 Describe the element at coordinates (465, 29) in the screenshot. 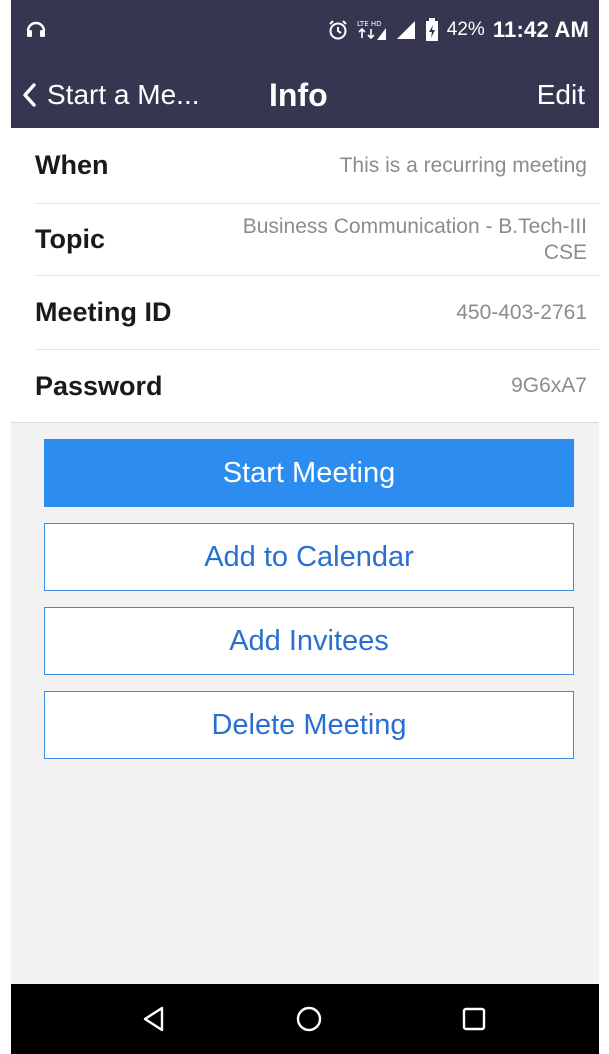

I see `battery-percent: 42%` at that location.